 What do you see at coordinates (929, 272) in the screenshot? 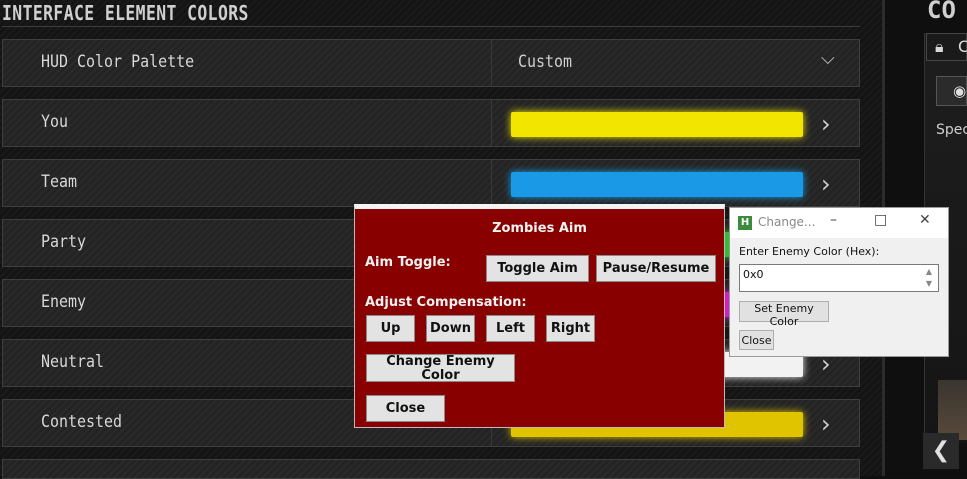
I see `spin-up-icon: ▲` at bounding box center [929, 272].